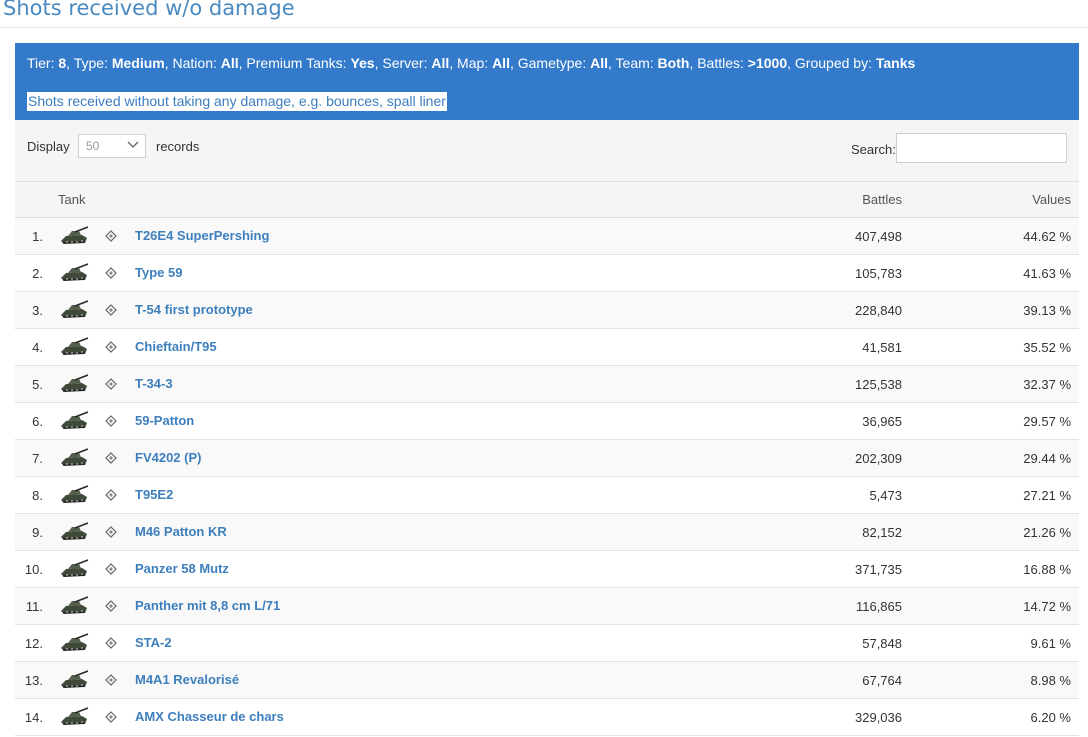 The image size is (1088, 737). What do you see at coordinates (544, 27) in the screenshot?
I see `title-divider` at bounding box center [544, 27].